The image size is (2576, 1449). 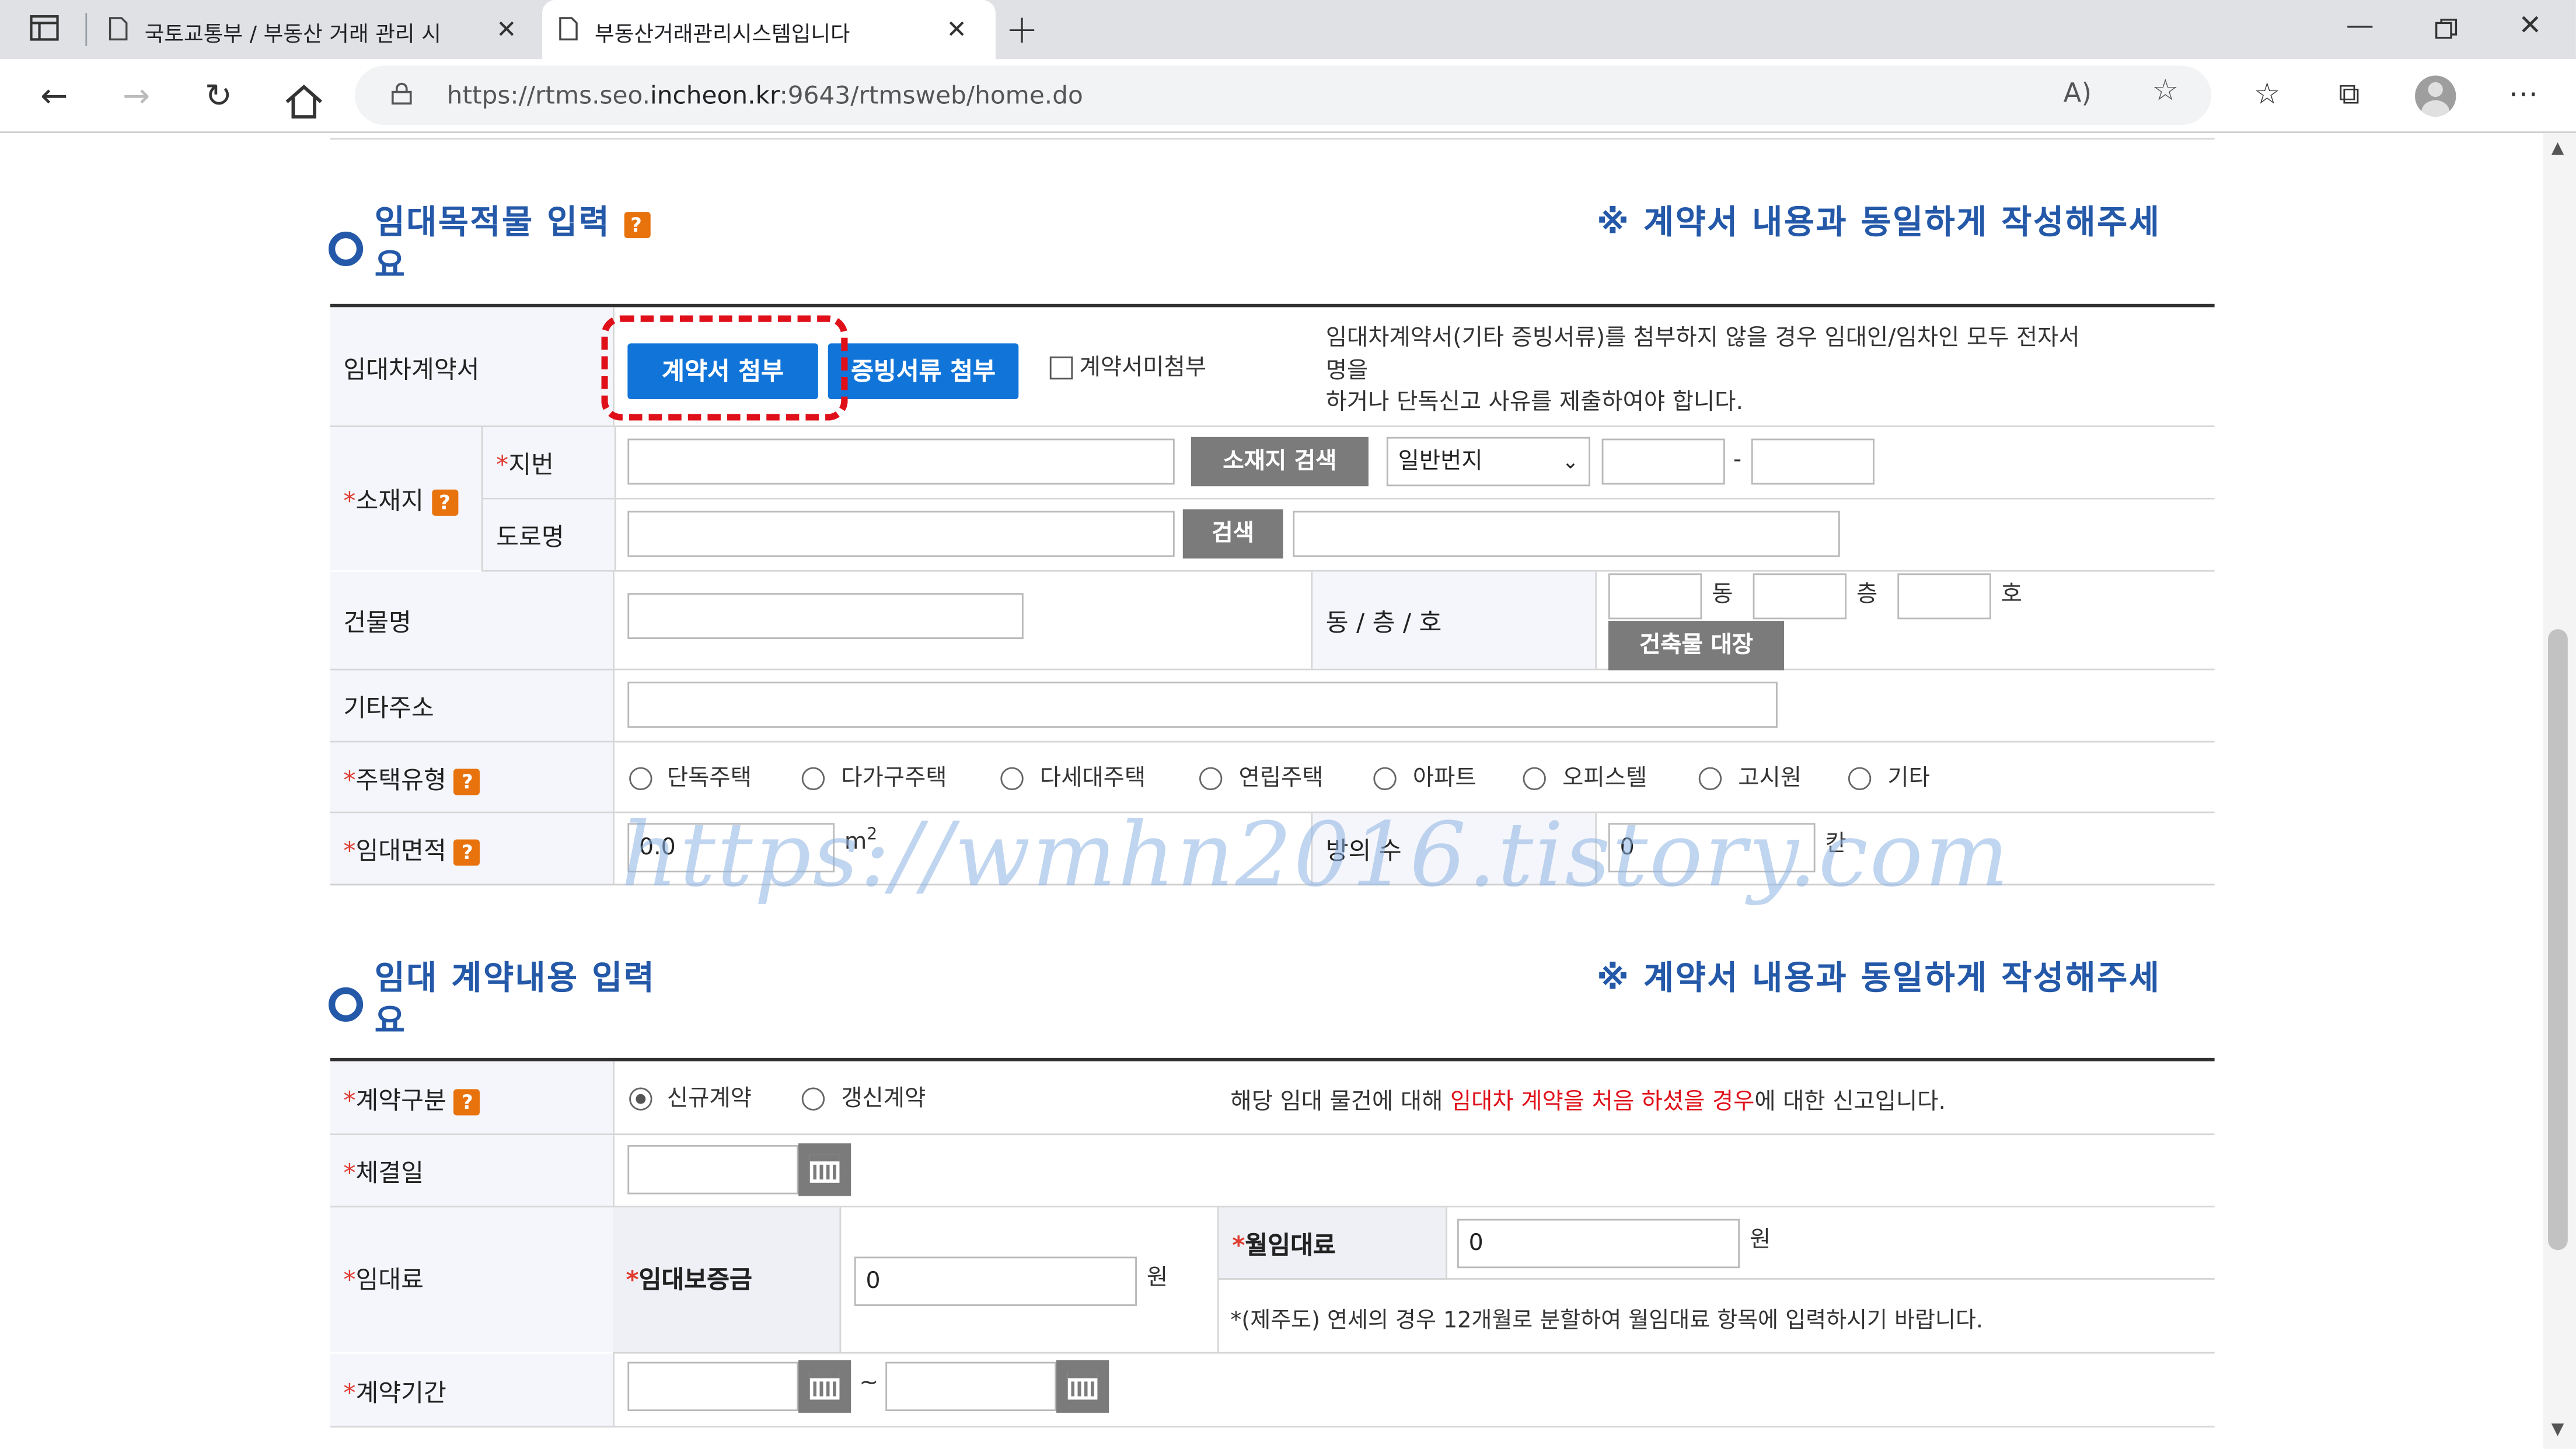 I want to click on option-multi-household: 다가구주택, so click(x=894, y=778).